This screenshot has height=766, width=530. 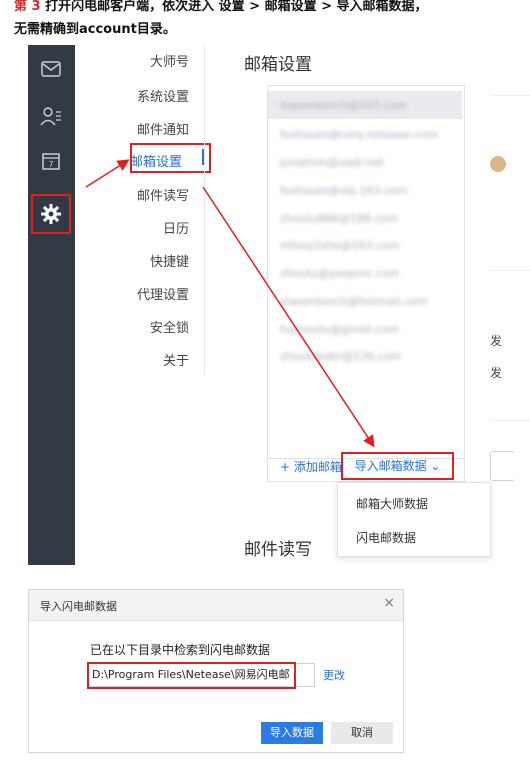 What do you see at coordinates (362, 733) in the screenshot?
I see `cancel-button: 取消` at bounding box center [362, 733].